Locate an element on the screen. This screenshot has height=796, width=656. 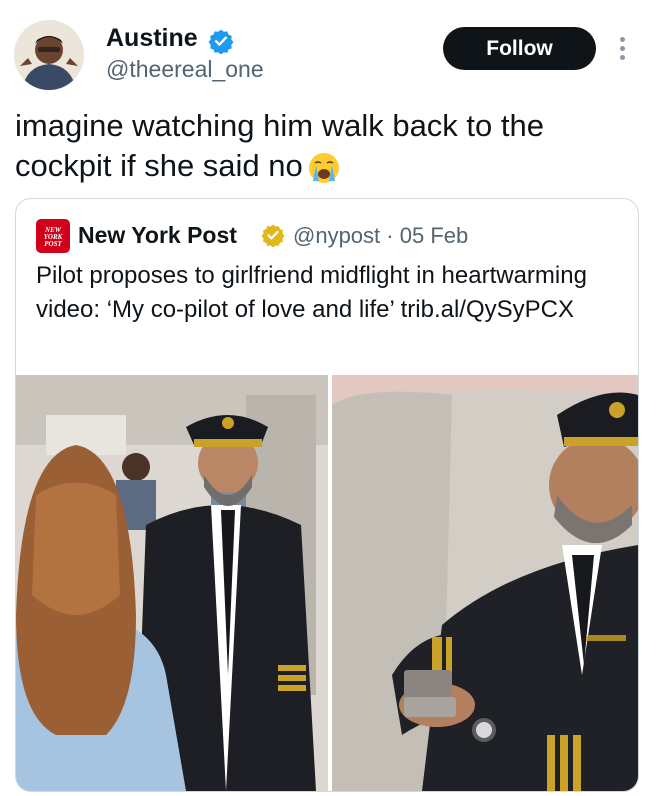
gold-verified-badge-icon is located at coordinates (273, 235).